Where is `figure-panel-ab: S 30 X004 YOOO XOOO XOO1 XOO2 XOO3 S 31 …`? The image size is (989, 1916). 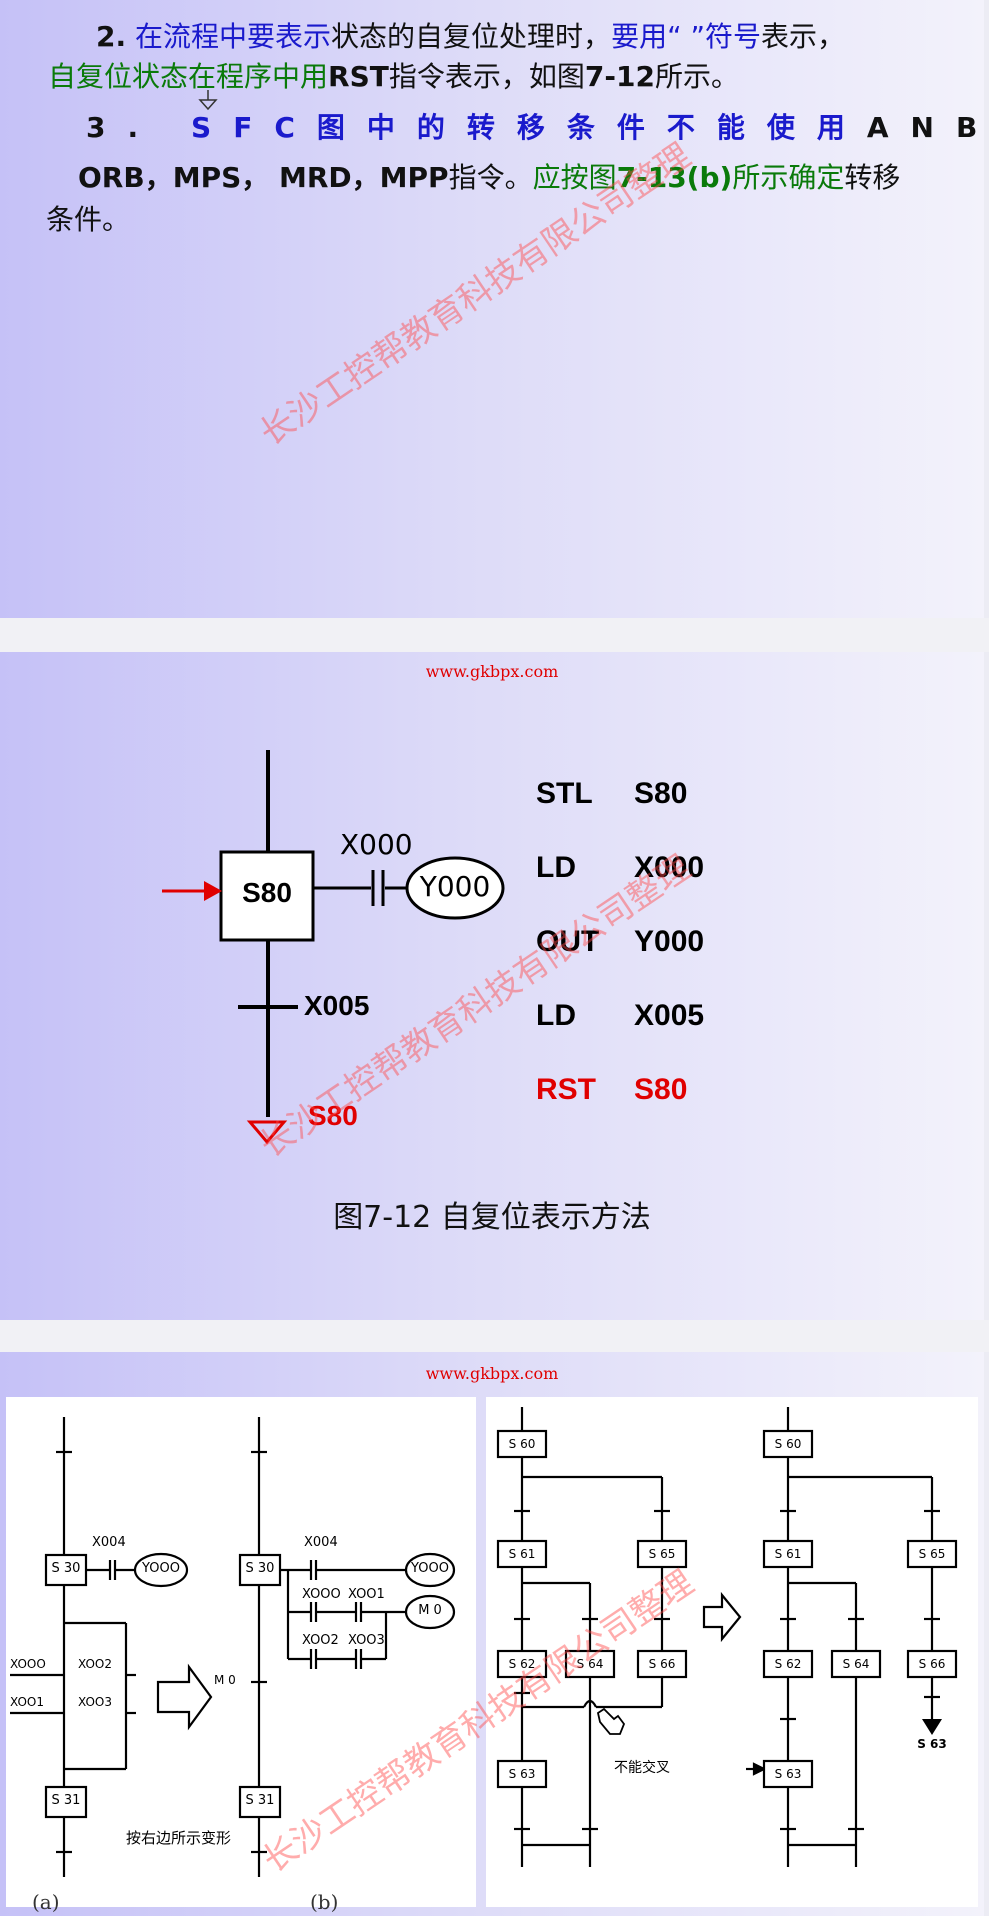
figure-panel-ab: S 30 X004 YOOO XOOO XOO1 XOO2 XOO3 S 31 … is located at coordinates (241, 1652).